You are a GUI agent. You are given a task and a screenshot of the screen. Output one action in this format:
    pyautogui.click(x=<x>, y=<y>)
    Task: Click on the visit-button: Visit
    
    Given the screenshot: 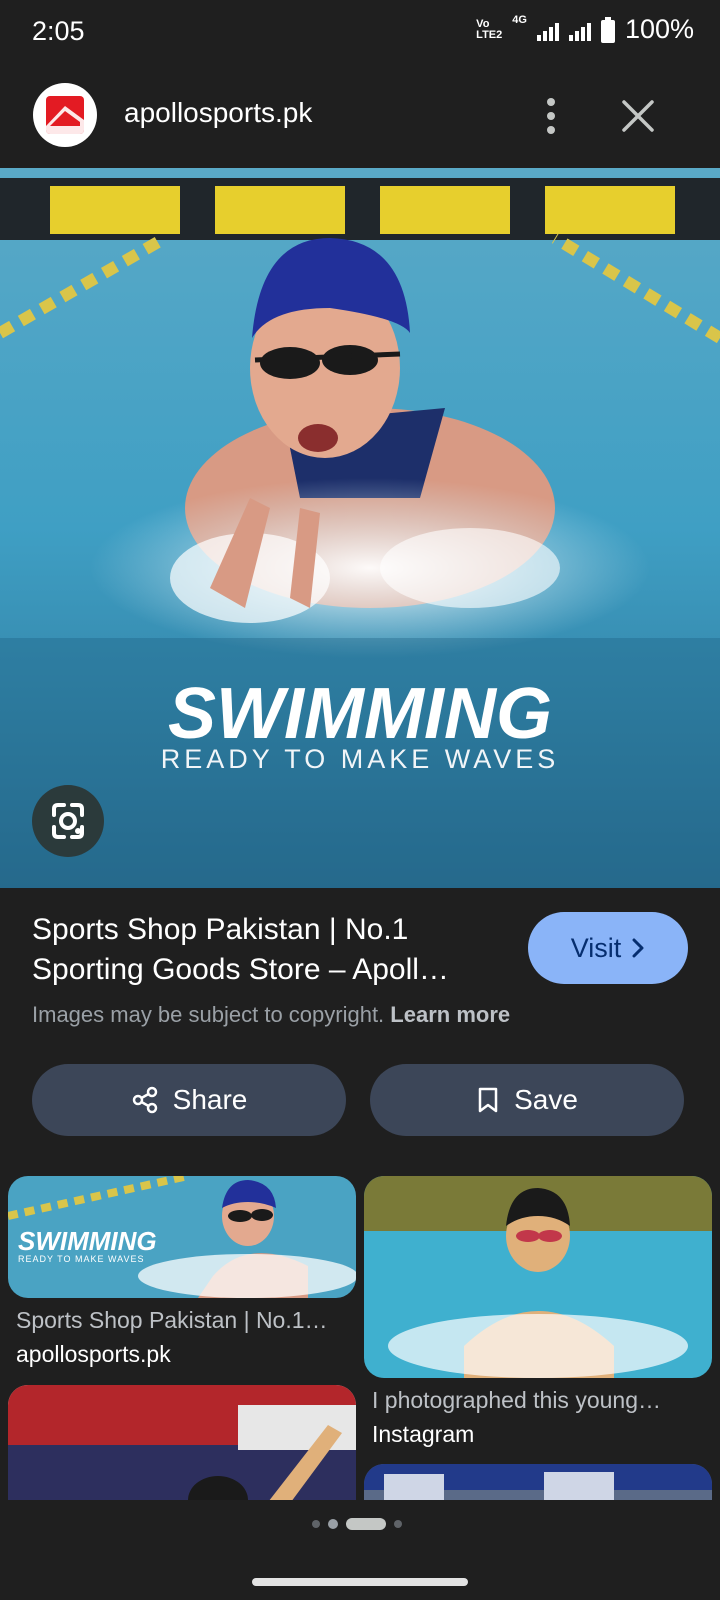 What is the action you would take?
    pyautogui.click(x=608, y=948)
    